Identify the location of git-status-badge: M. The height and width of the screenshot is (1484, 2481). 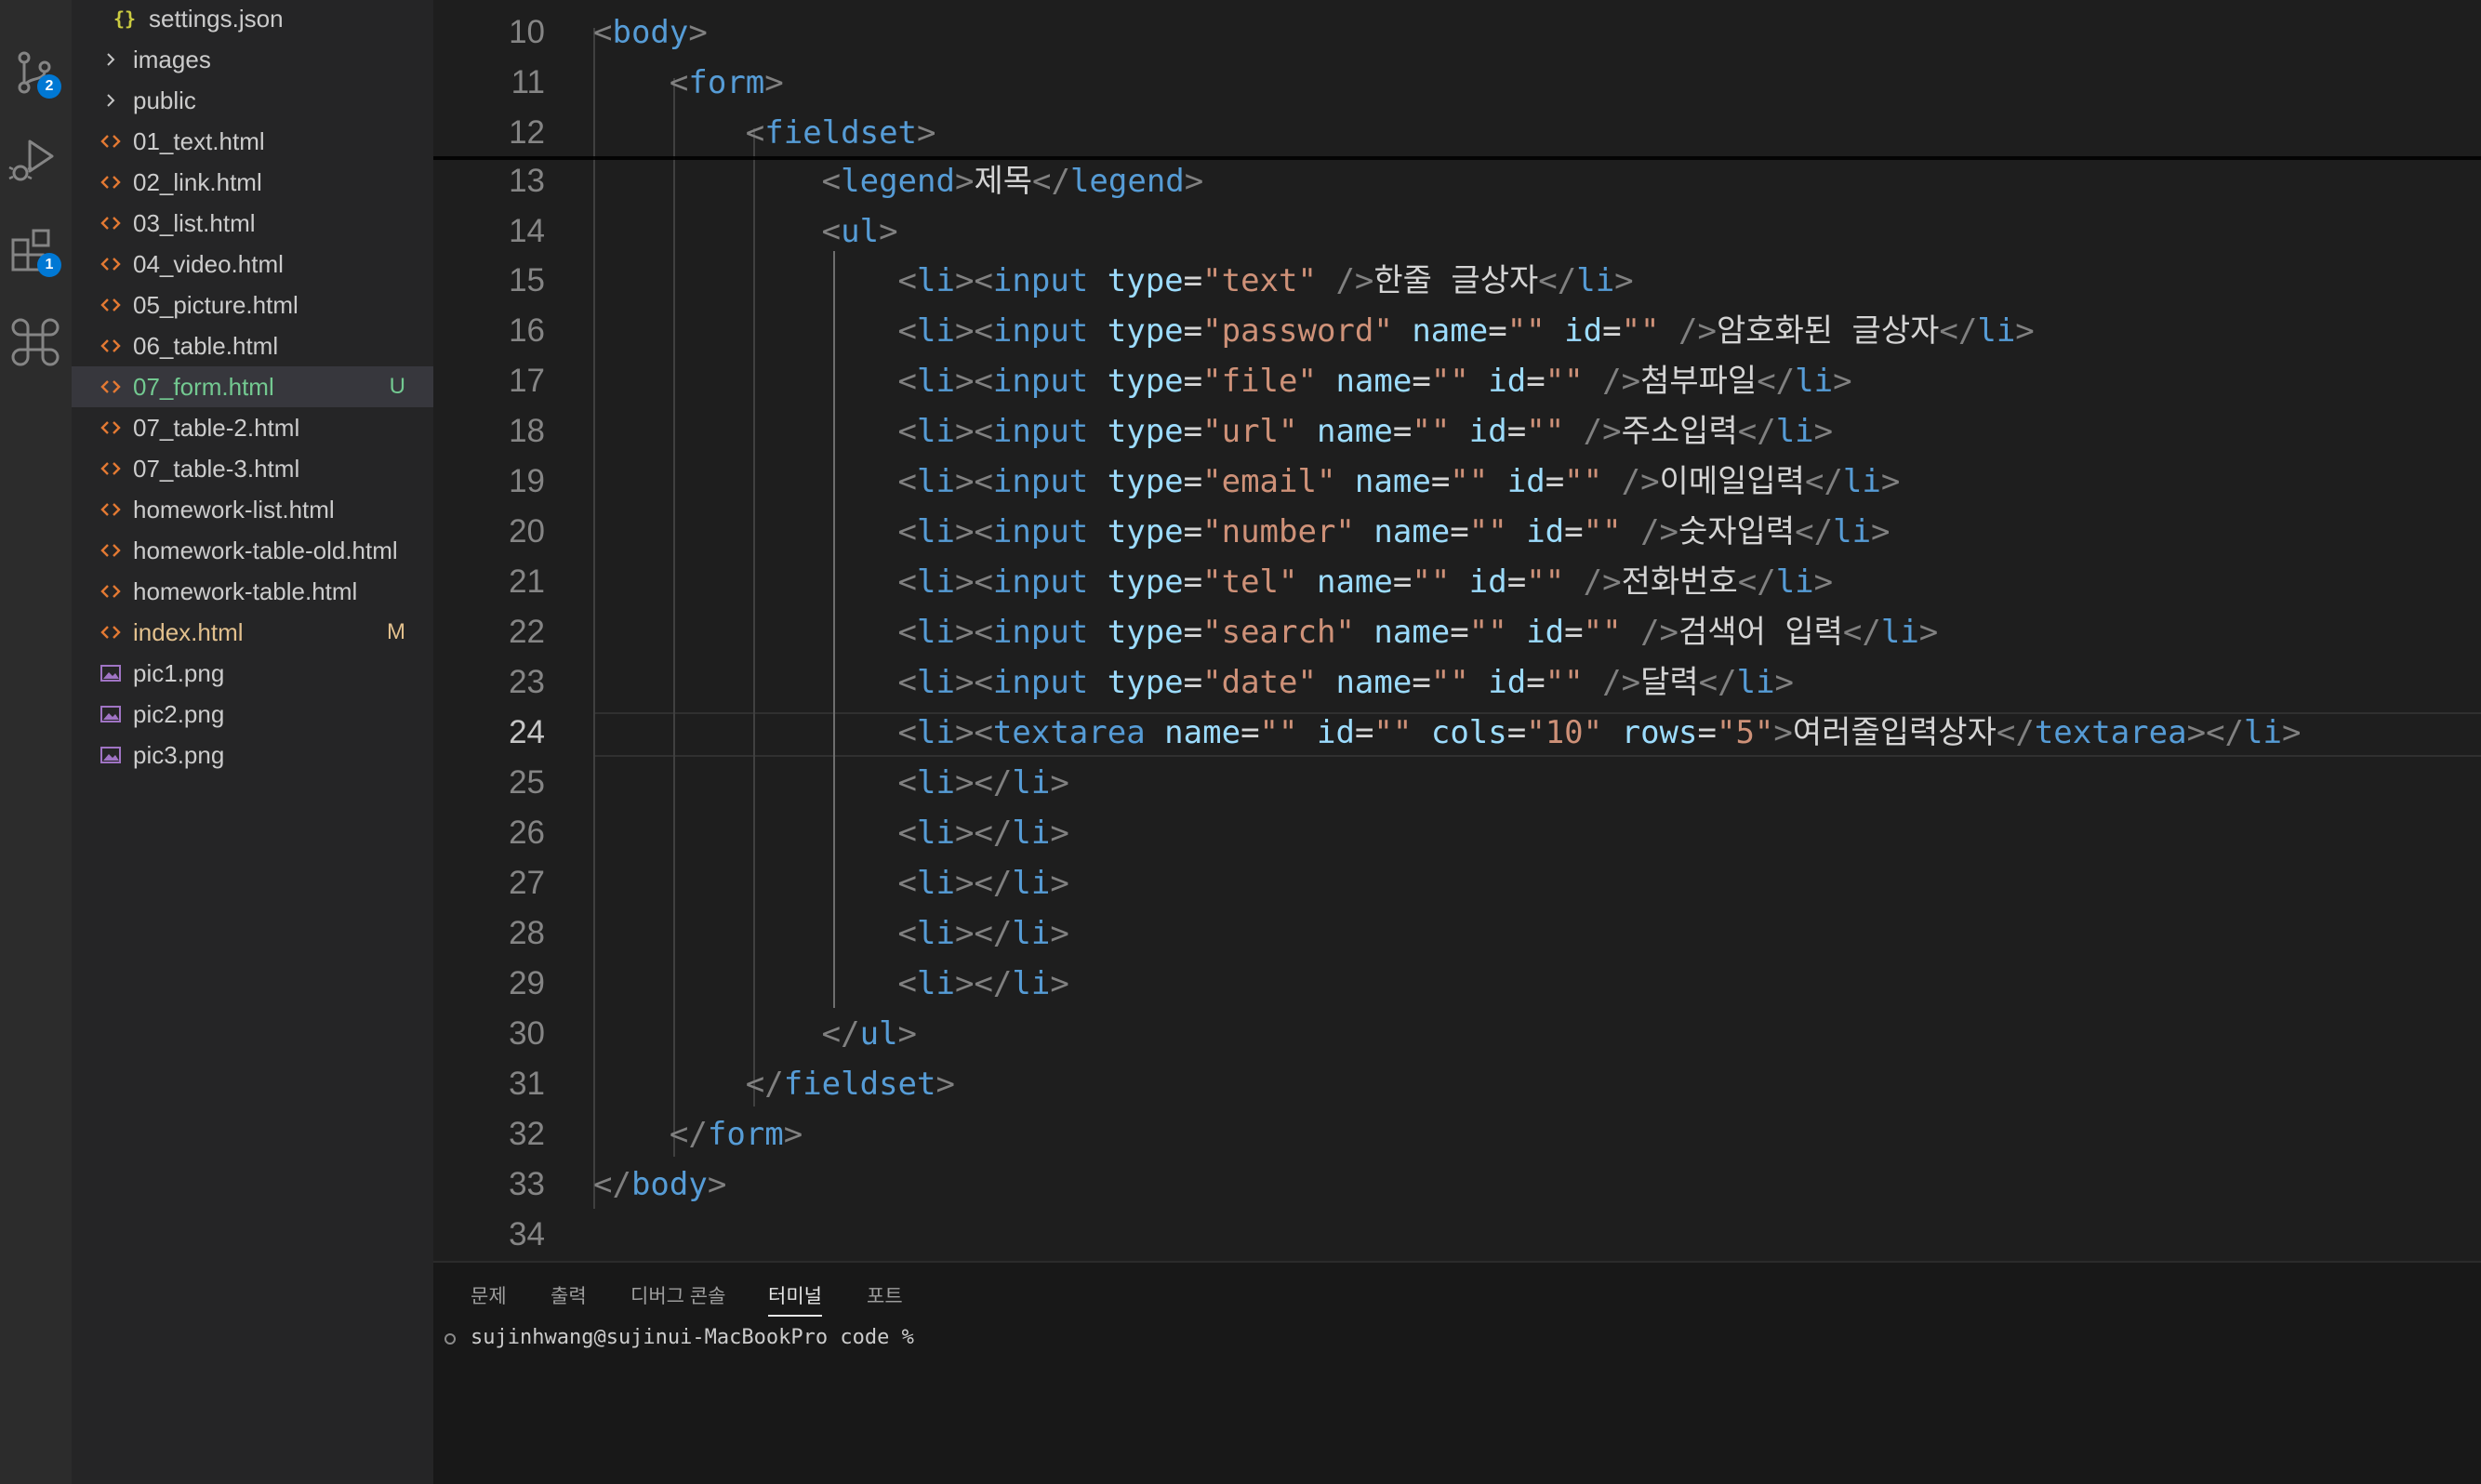
(396, 631).